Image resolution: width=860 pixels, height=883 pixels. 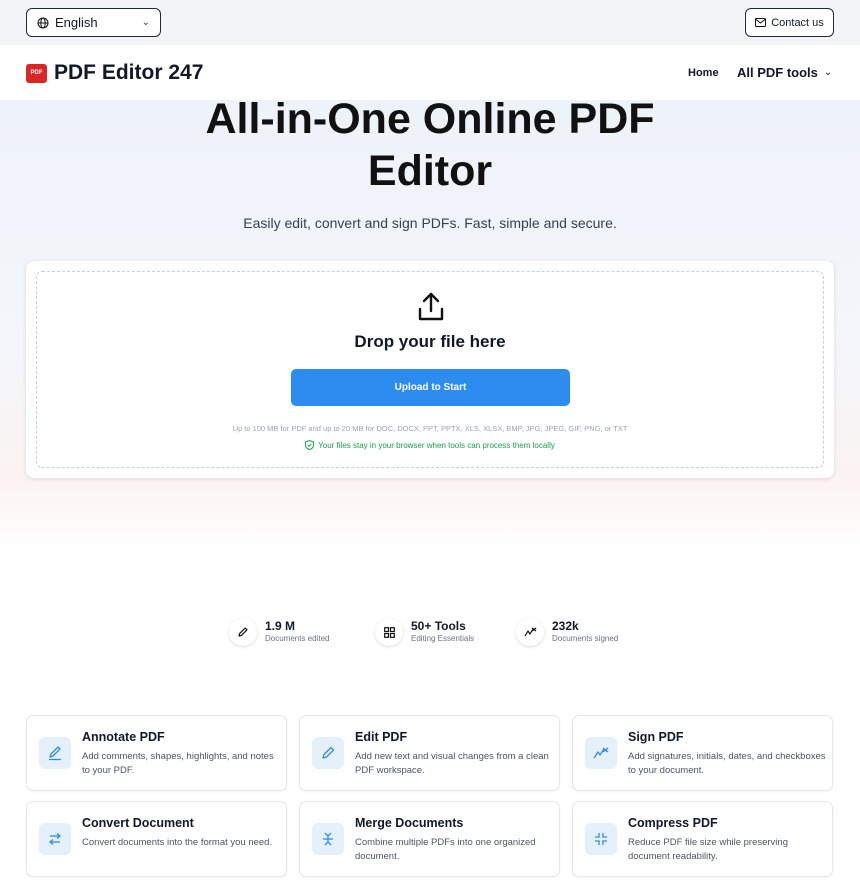 I want to click on tool-title: Edit PDF, so click(x=381, y=737).